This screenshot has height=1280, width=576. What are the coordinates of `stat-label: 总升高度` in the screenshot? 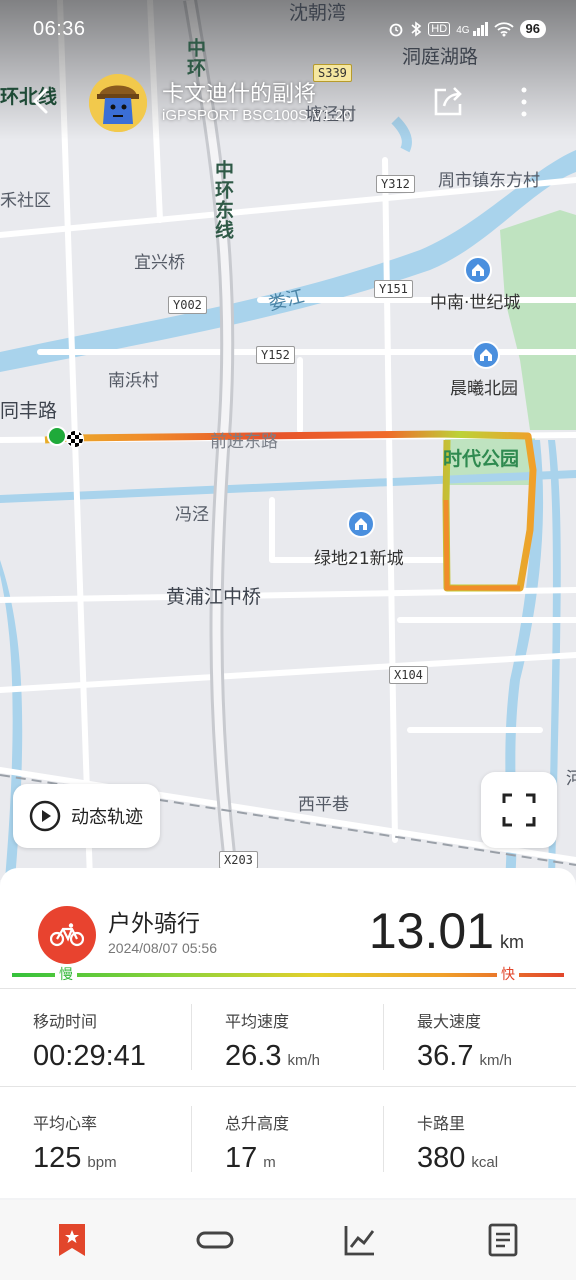 It's located at (257, 1123).